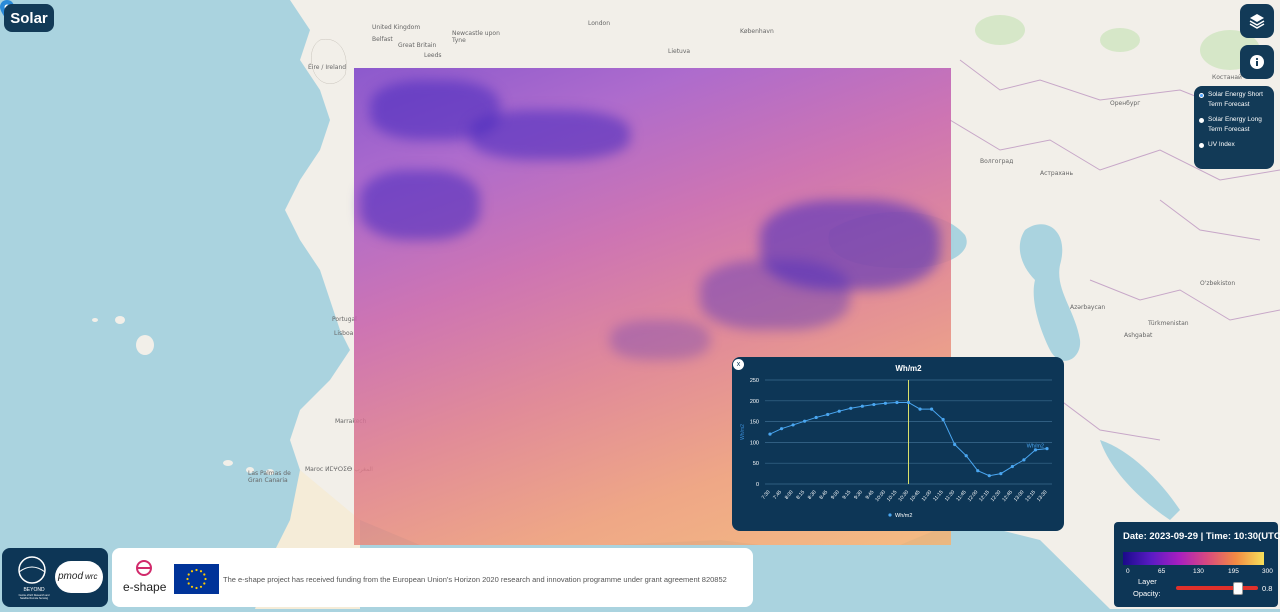 This screenshot has width=1280, height=612. I want to click on map-label-las-palmas: Las Palmas de Gran Canaria, so click(269, 477).